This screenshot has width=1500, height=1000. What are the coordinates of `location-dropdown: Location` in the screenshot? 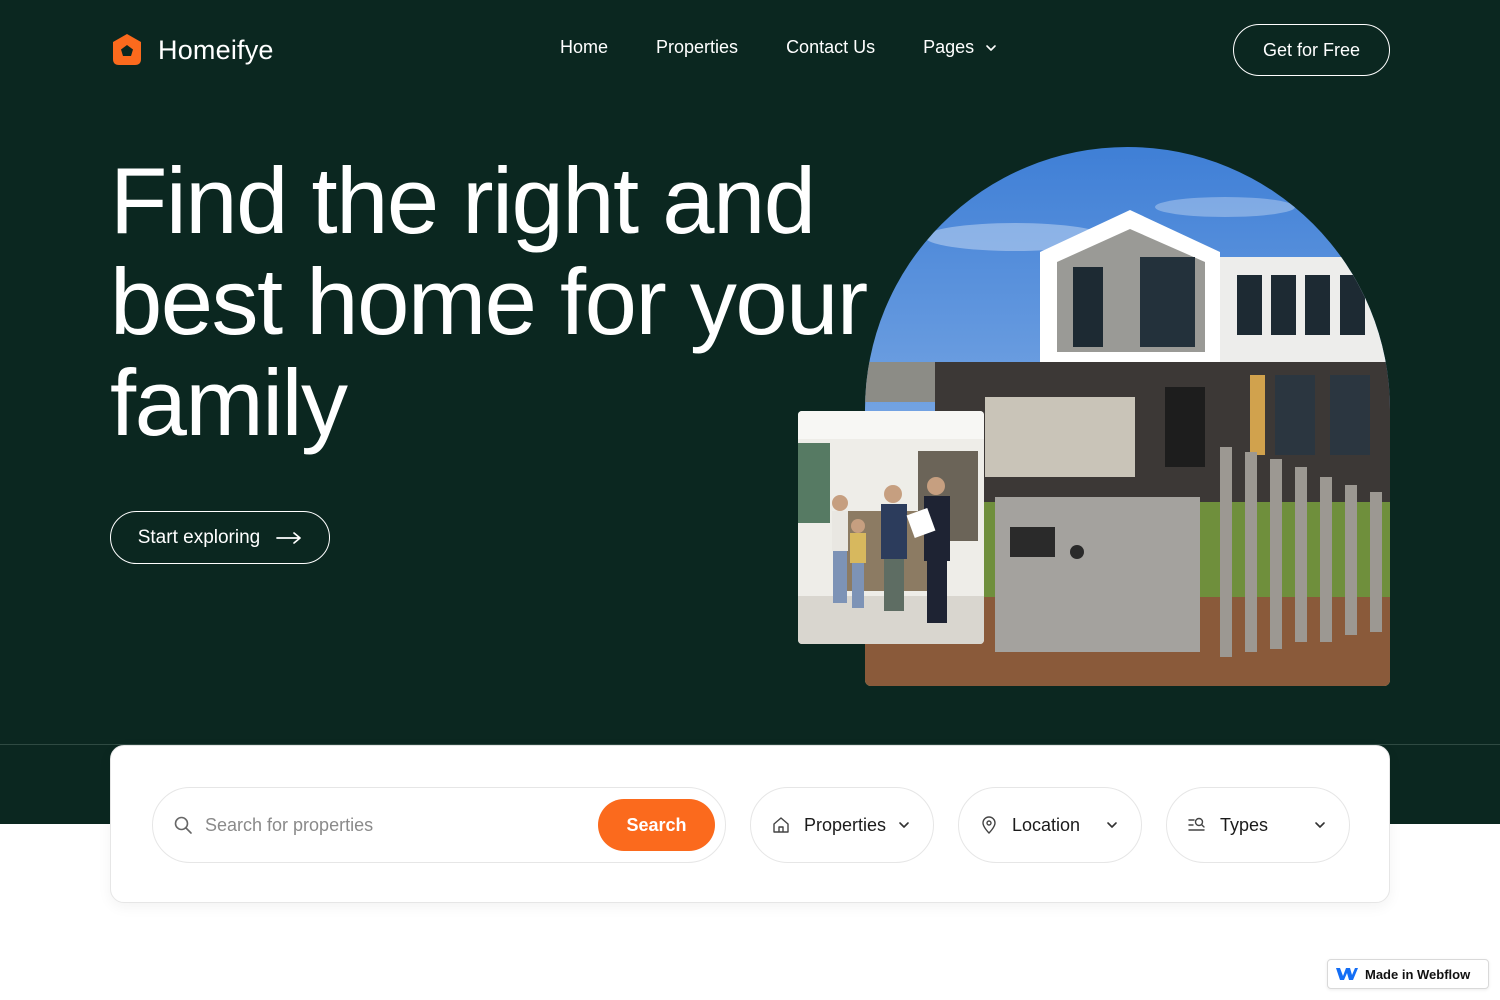 It's located at (1050, 825).